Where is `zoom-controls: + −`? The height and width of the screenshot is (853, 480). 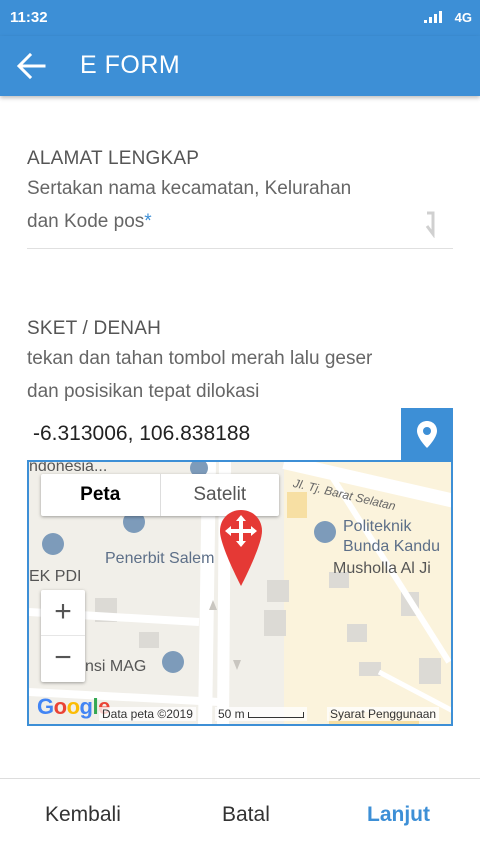 zoom-controls: + − is located at coordinates (63, 636).